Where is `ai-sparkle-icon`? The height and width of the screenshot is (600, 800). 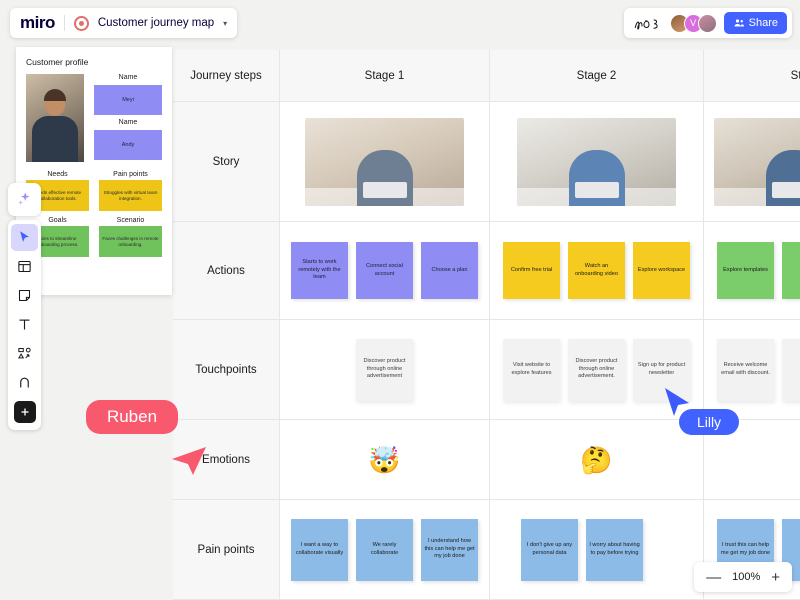
ai-sparkle-icon is located at coordinates (24, 198).